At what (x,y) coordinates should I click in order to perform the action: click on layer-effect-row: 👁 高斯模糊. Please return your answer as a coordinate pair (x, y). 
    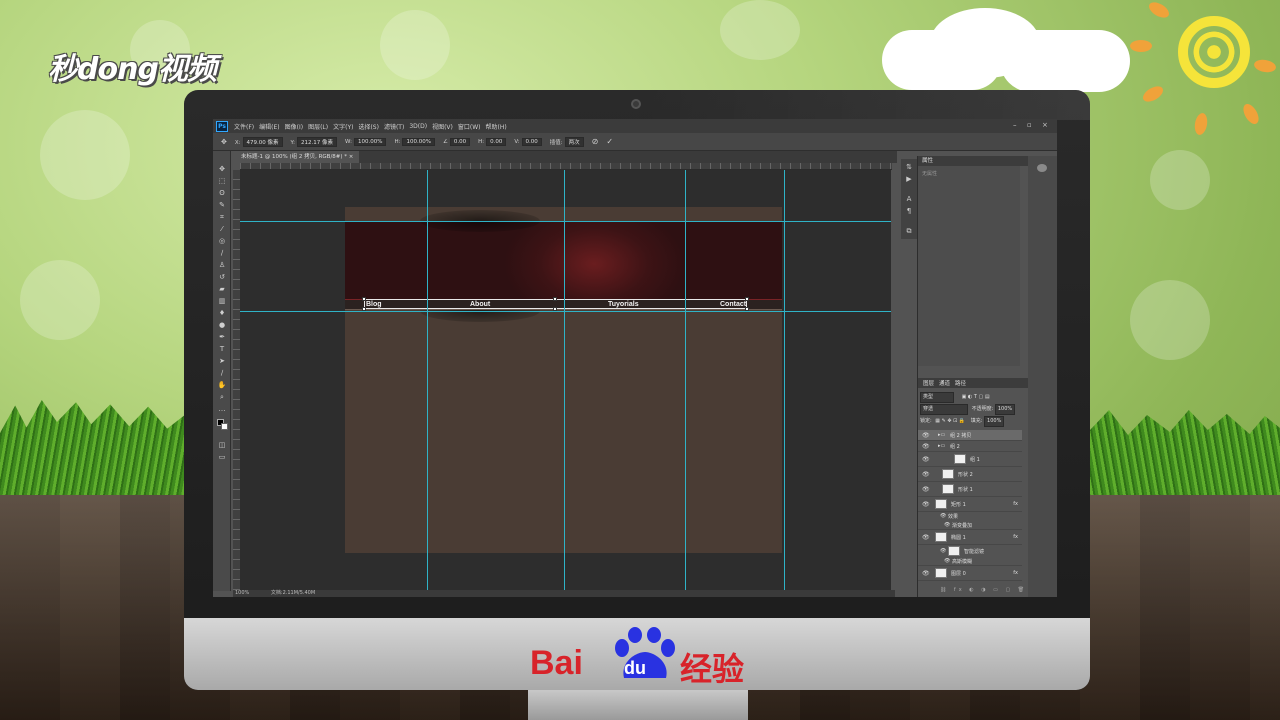
    Looking at the image, I should click on (970, 561).